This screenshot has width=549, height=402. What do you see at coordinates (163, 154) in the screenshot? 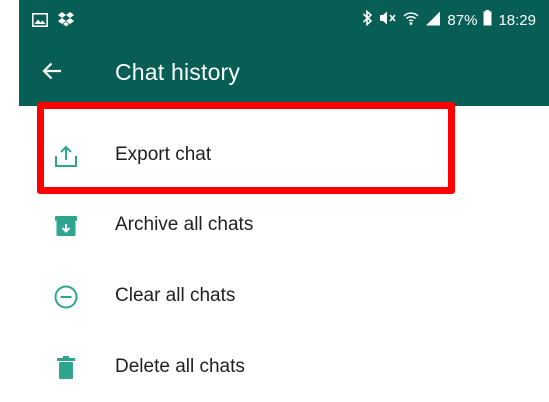
I see `menu-item-label: Export chat` at bounding box center [163, 154].